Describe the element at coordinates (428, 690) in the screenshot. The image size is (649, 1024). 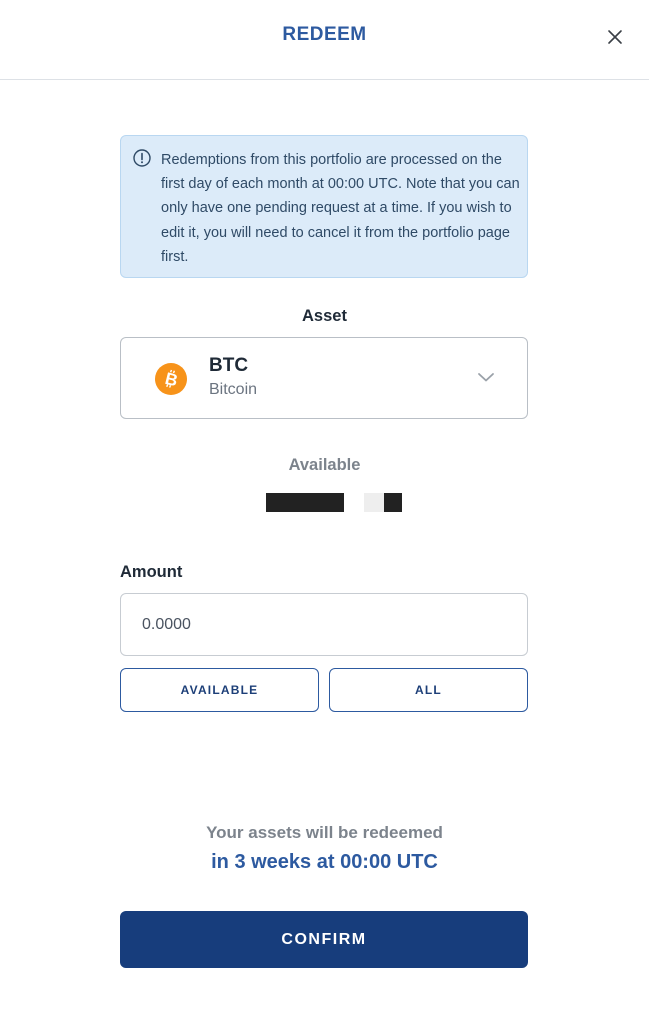
I see `all-button: ALL` at that location.